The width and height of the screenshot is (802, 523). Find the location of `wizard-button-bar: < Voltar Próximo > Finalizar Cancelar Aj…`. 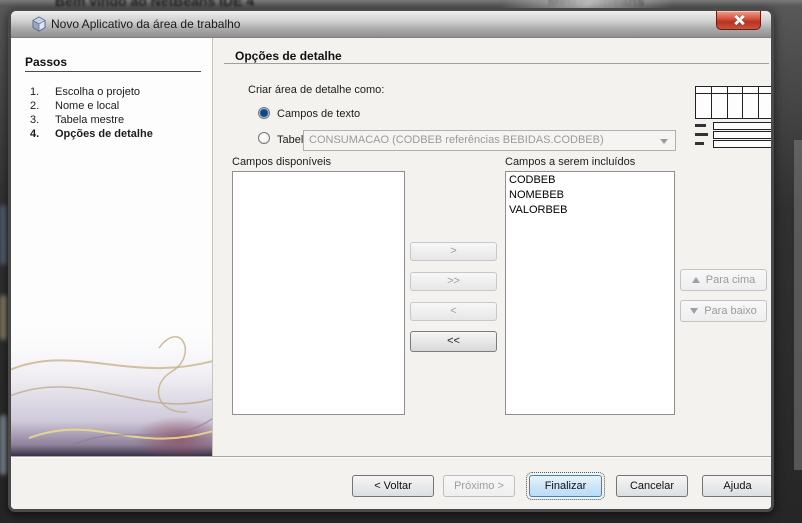

wizard-button-bar: < Voltar Próximo > Finalizar Cancelar Aj… is located at coordinates (391, 482).